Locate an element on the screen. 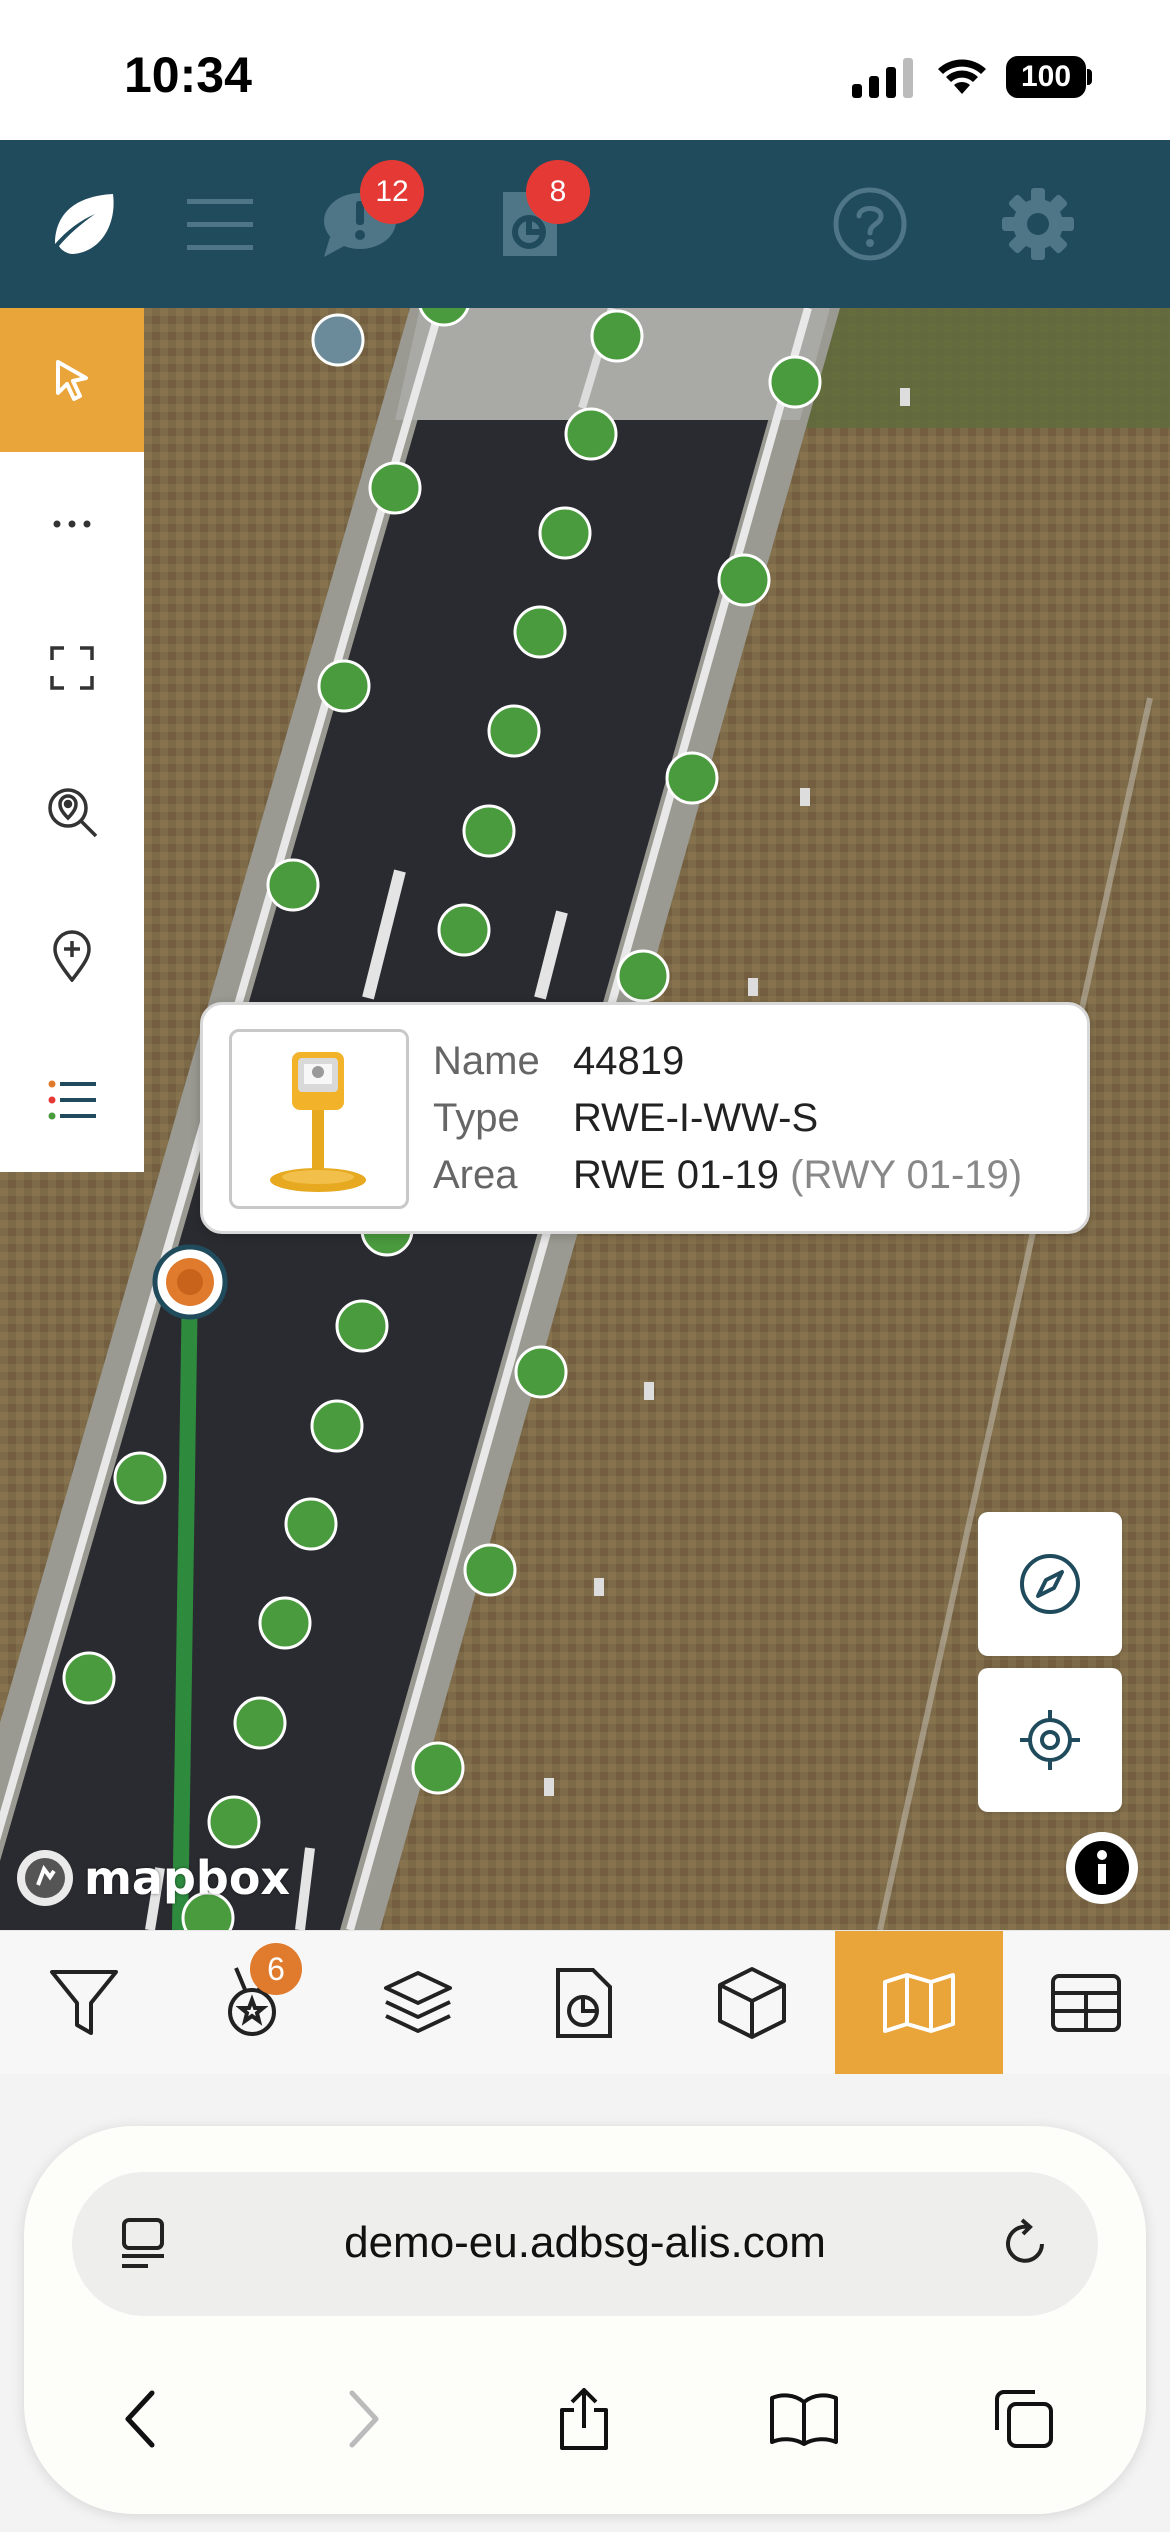 The image size is (1170, 2532). type-value: RWE-I-WW-S is located at coordinates (696, 1118).